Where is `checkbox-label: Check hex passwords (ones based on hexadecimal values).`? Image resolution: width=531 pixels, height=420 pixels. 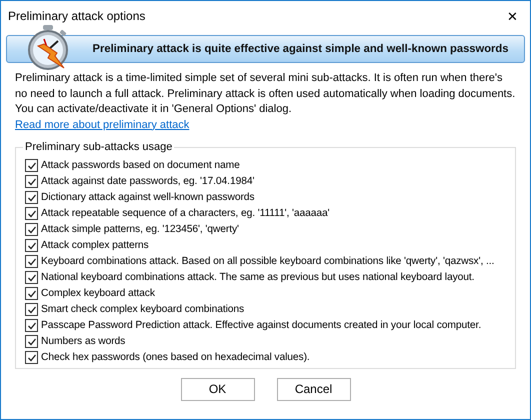
checkbox-label: Check hex passwords (ones based on hexadecimal values). is located at coordinates (175, 357).